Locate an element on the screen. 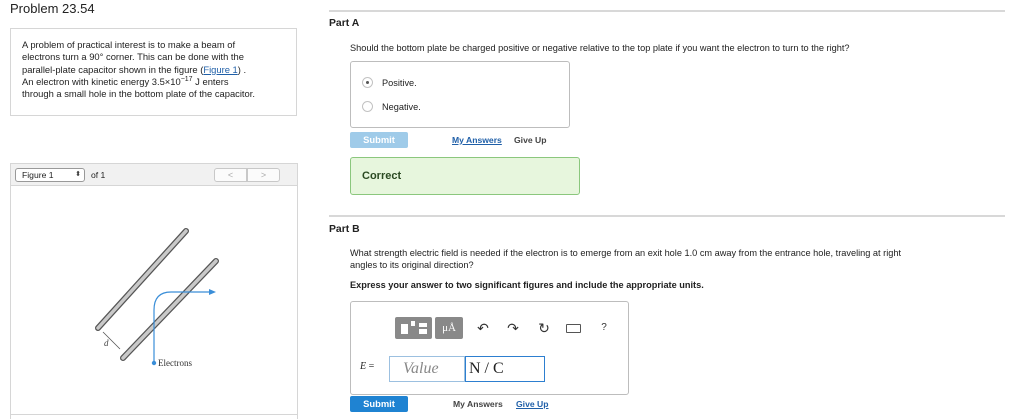 The height and width of the screenshot is (419, 1024). figure-select: Figure 1 ⬍ is located at coordinates (50, 175).